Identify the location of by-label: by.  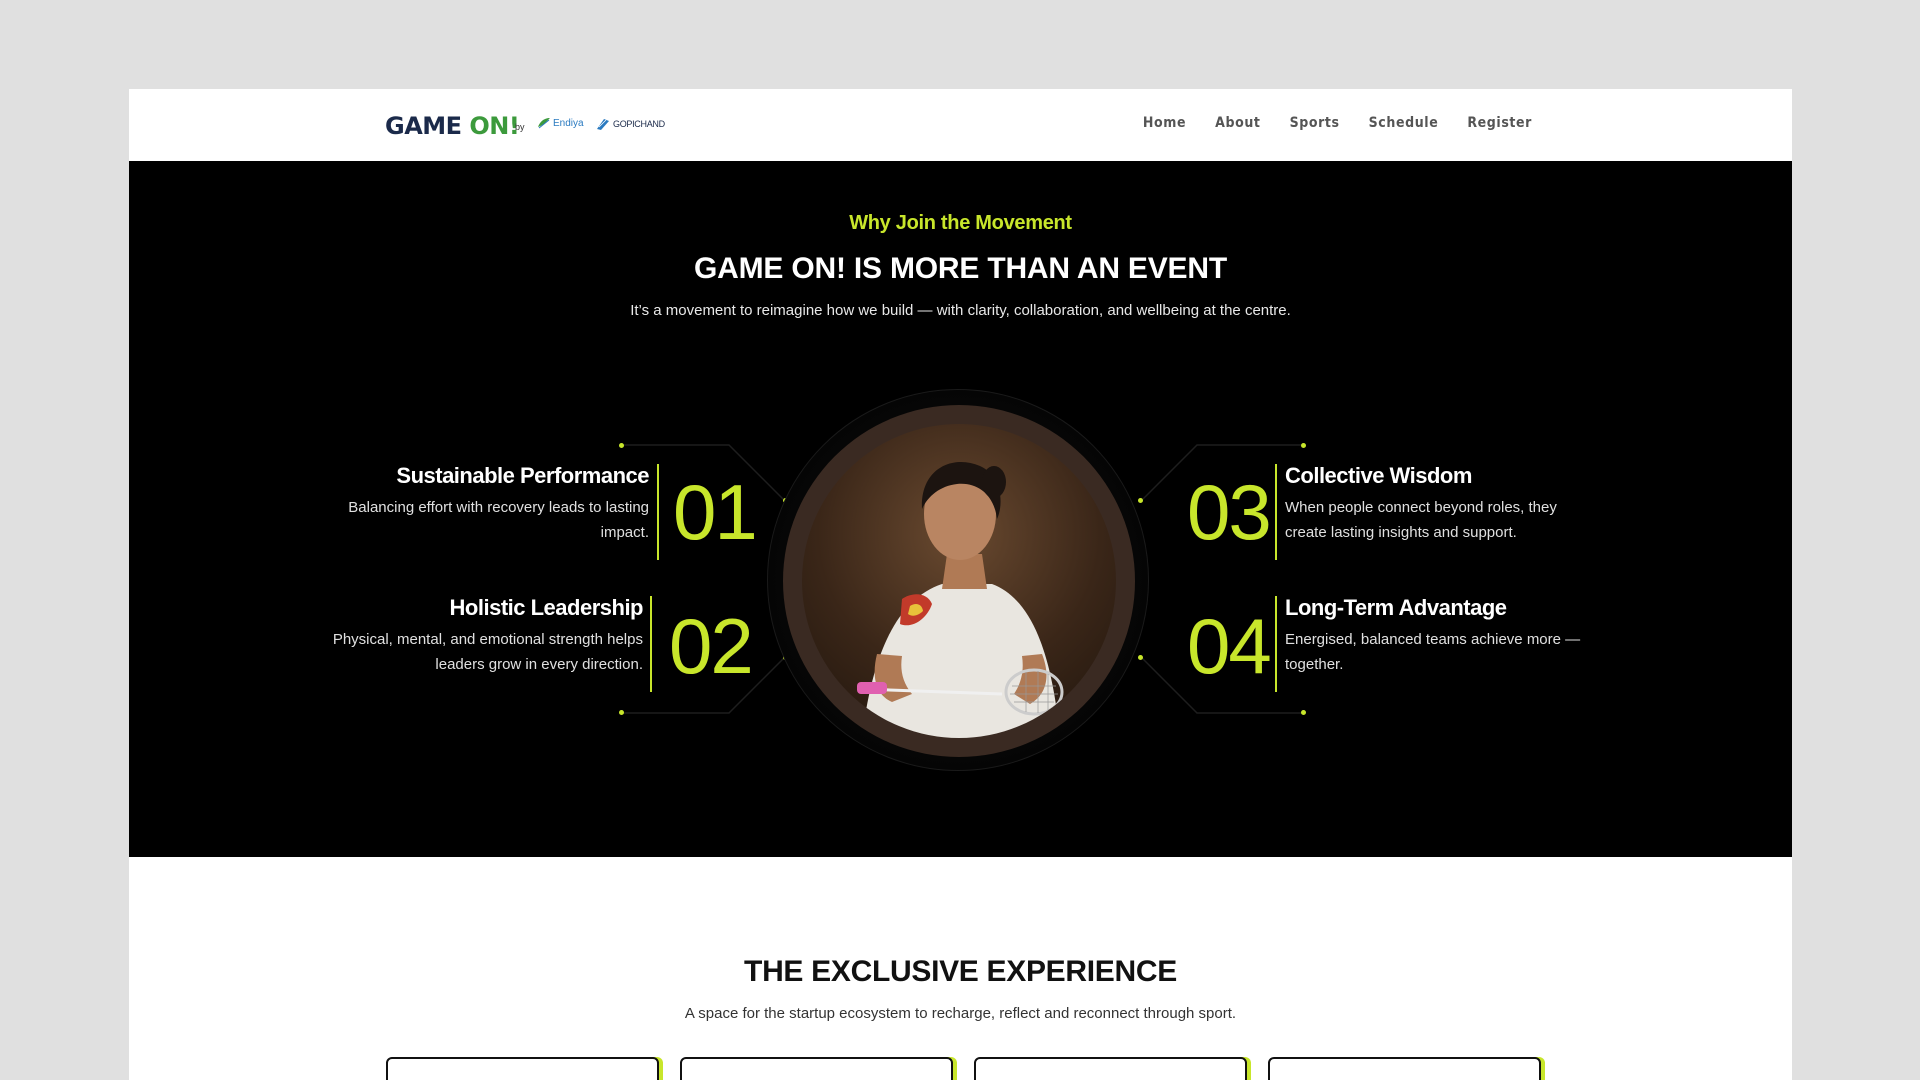
(520, 127).